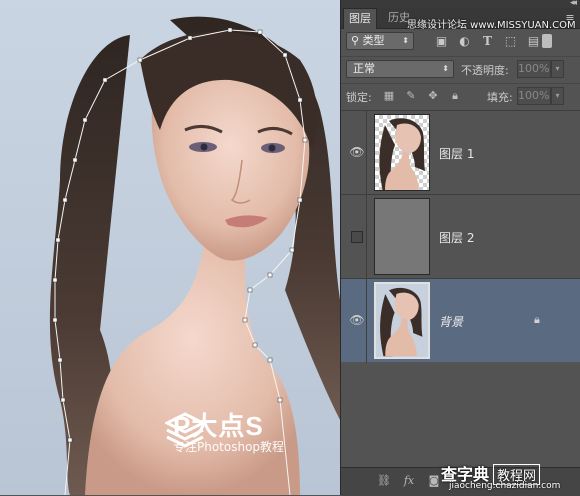 The height and width of the screenshot is (496, 580). I want to click on blend-mode-value: 正常, so click(364, 68).